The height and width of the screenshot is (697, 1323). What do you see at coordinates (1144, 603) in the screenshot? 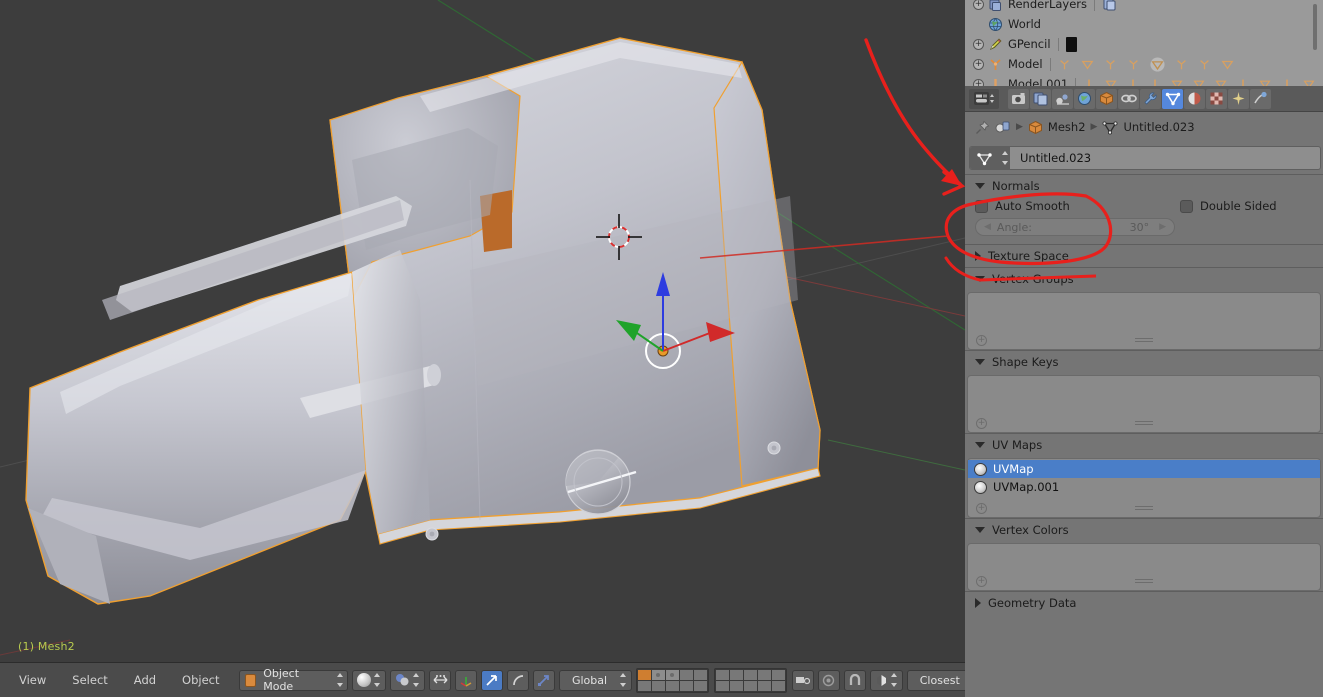
I see `panel-geometry-data-header: Geometry Data` at bounding box center [1144, 603].